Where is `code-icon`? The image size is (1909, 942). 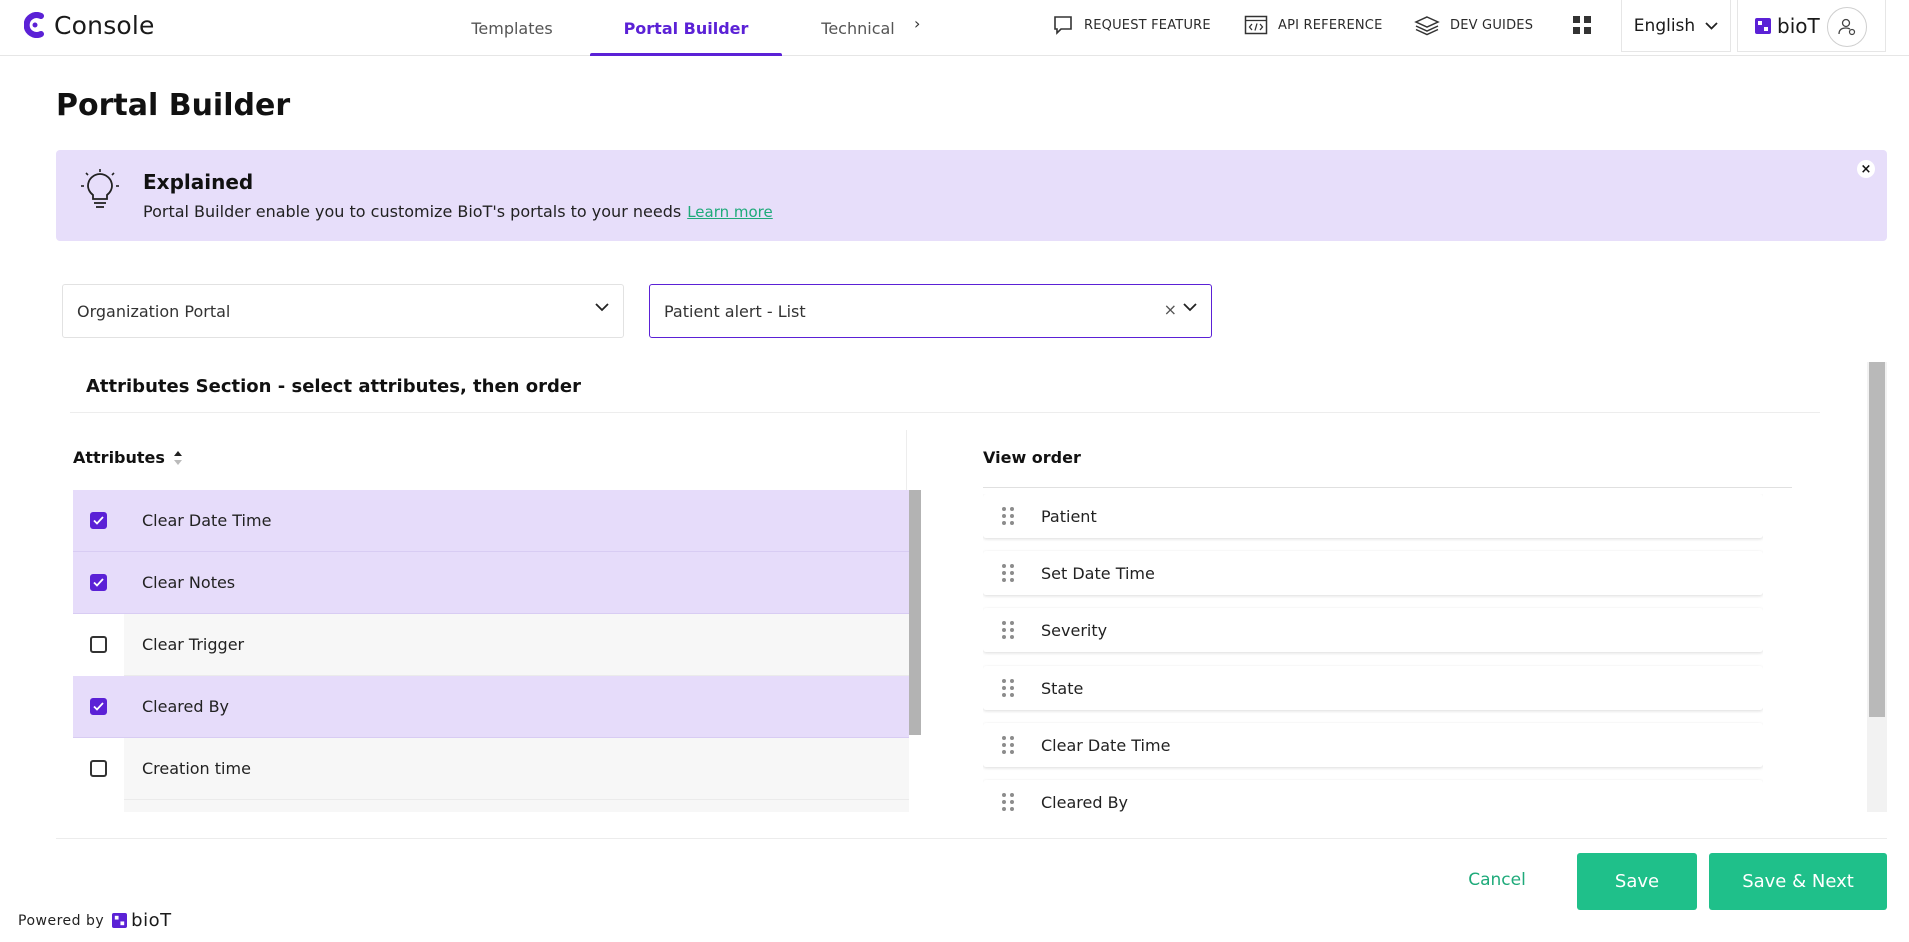
code-icon is located at coordinates (1256, 25).